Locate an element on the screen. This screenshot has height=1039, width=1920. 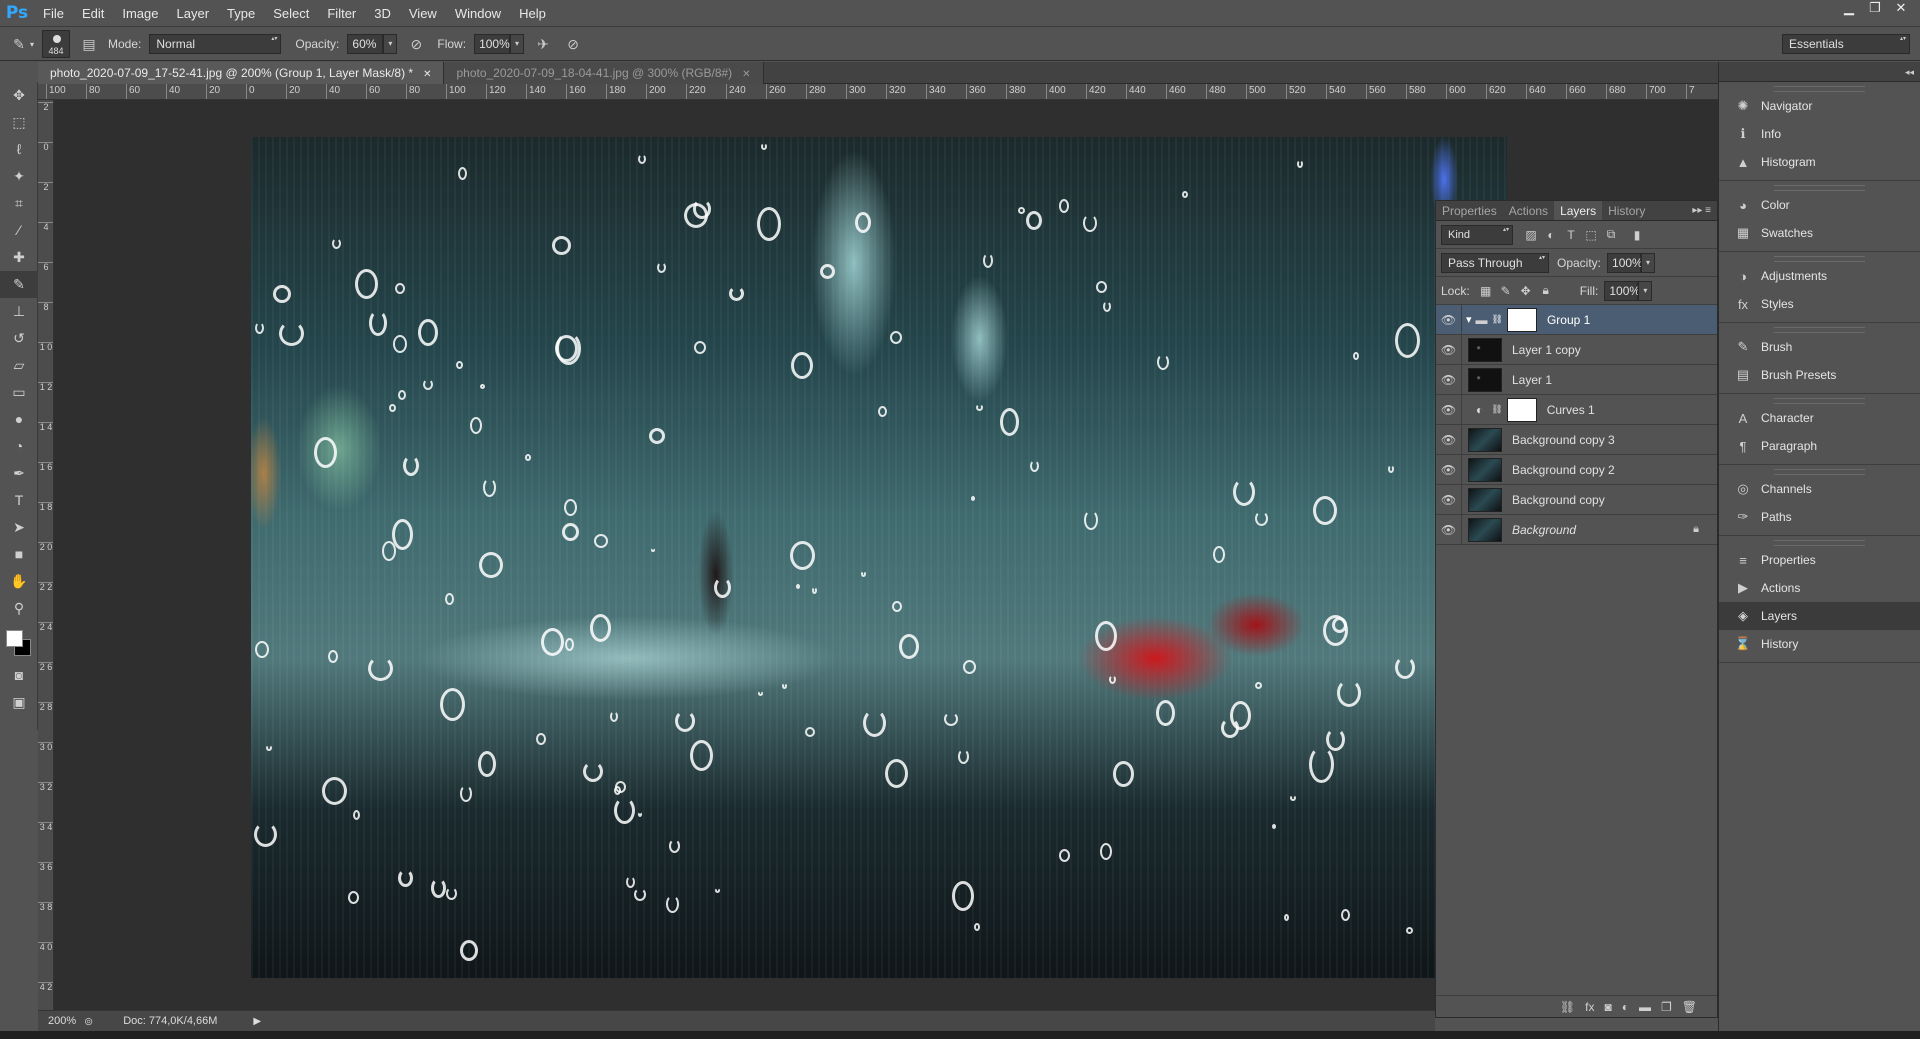
link-layers-icon: ⛓ is located at coordinates (1567, 1007).